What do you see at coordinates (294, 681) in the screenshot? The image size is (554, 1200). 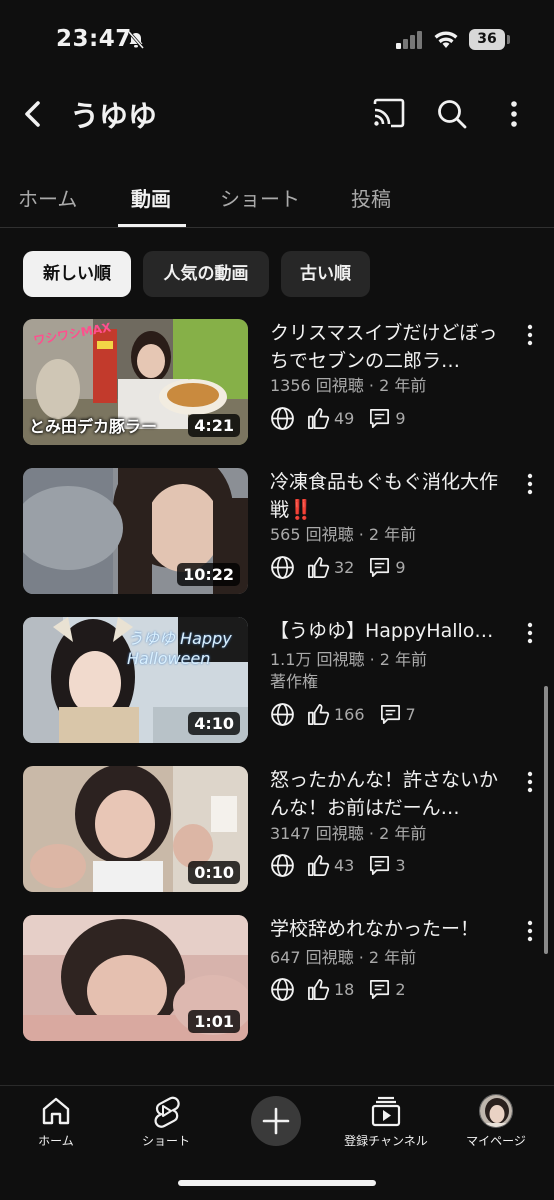 I see `copyright-notice: 著作権` at bounding box center [294, 681].